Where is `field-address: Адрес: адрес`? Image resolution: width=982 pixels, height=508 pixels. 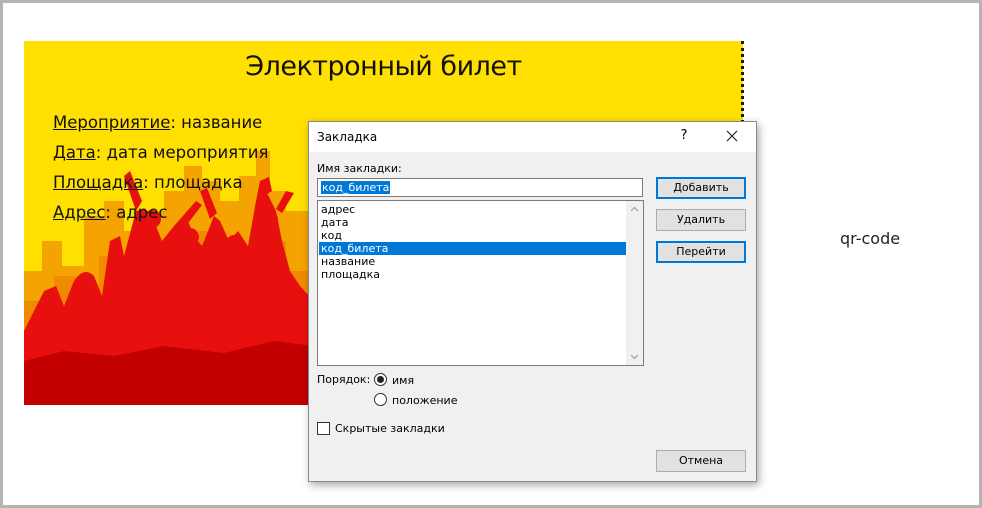 field-address: Адрес: адрес is located at coordinates (110, 212).